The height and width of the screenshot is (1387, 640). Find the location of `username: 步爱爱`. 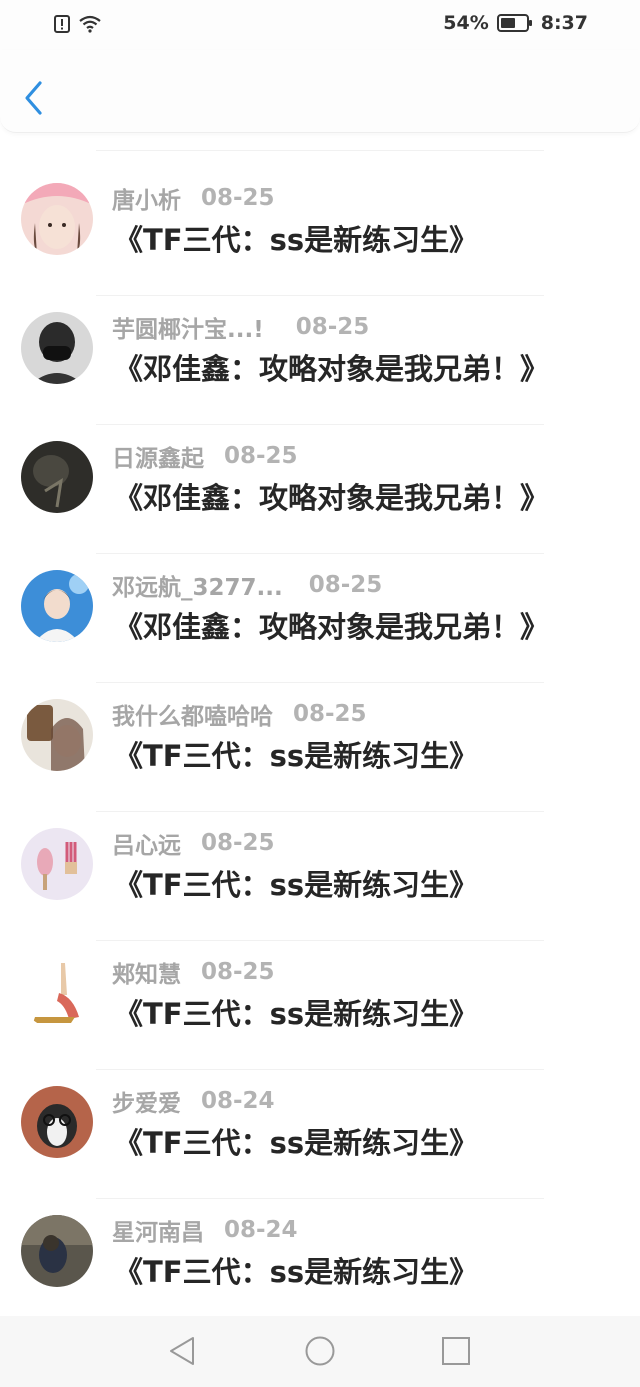

username: 步爱爱 is located at coordinates (146, 1101).